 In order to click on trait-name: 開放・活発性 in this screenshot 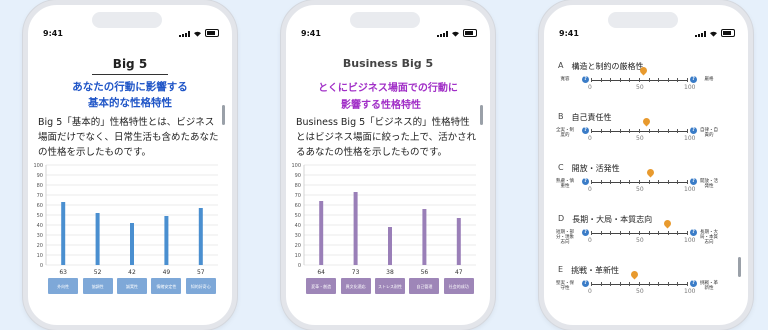, I will do `click(595, 168)`.